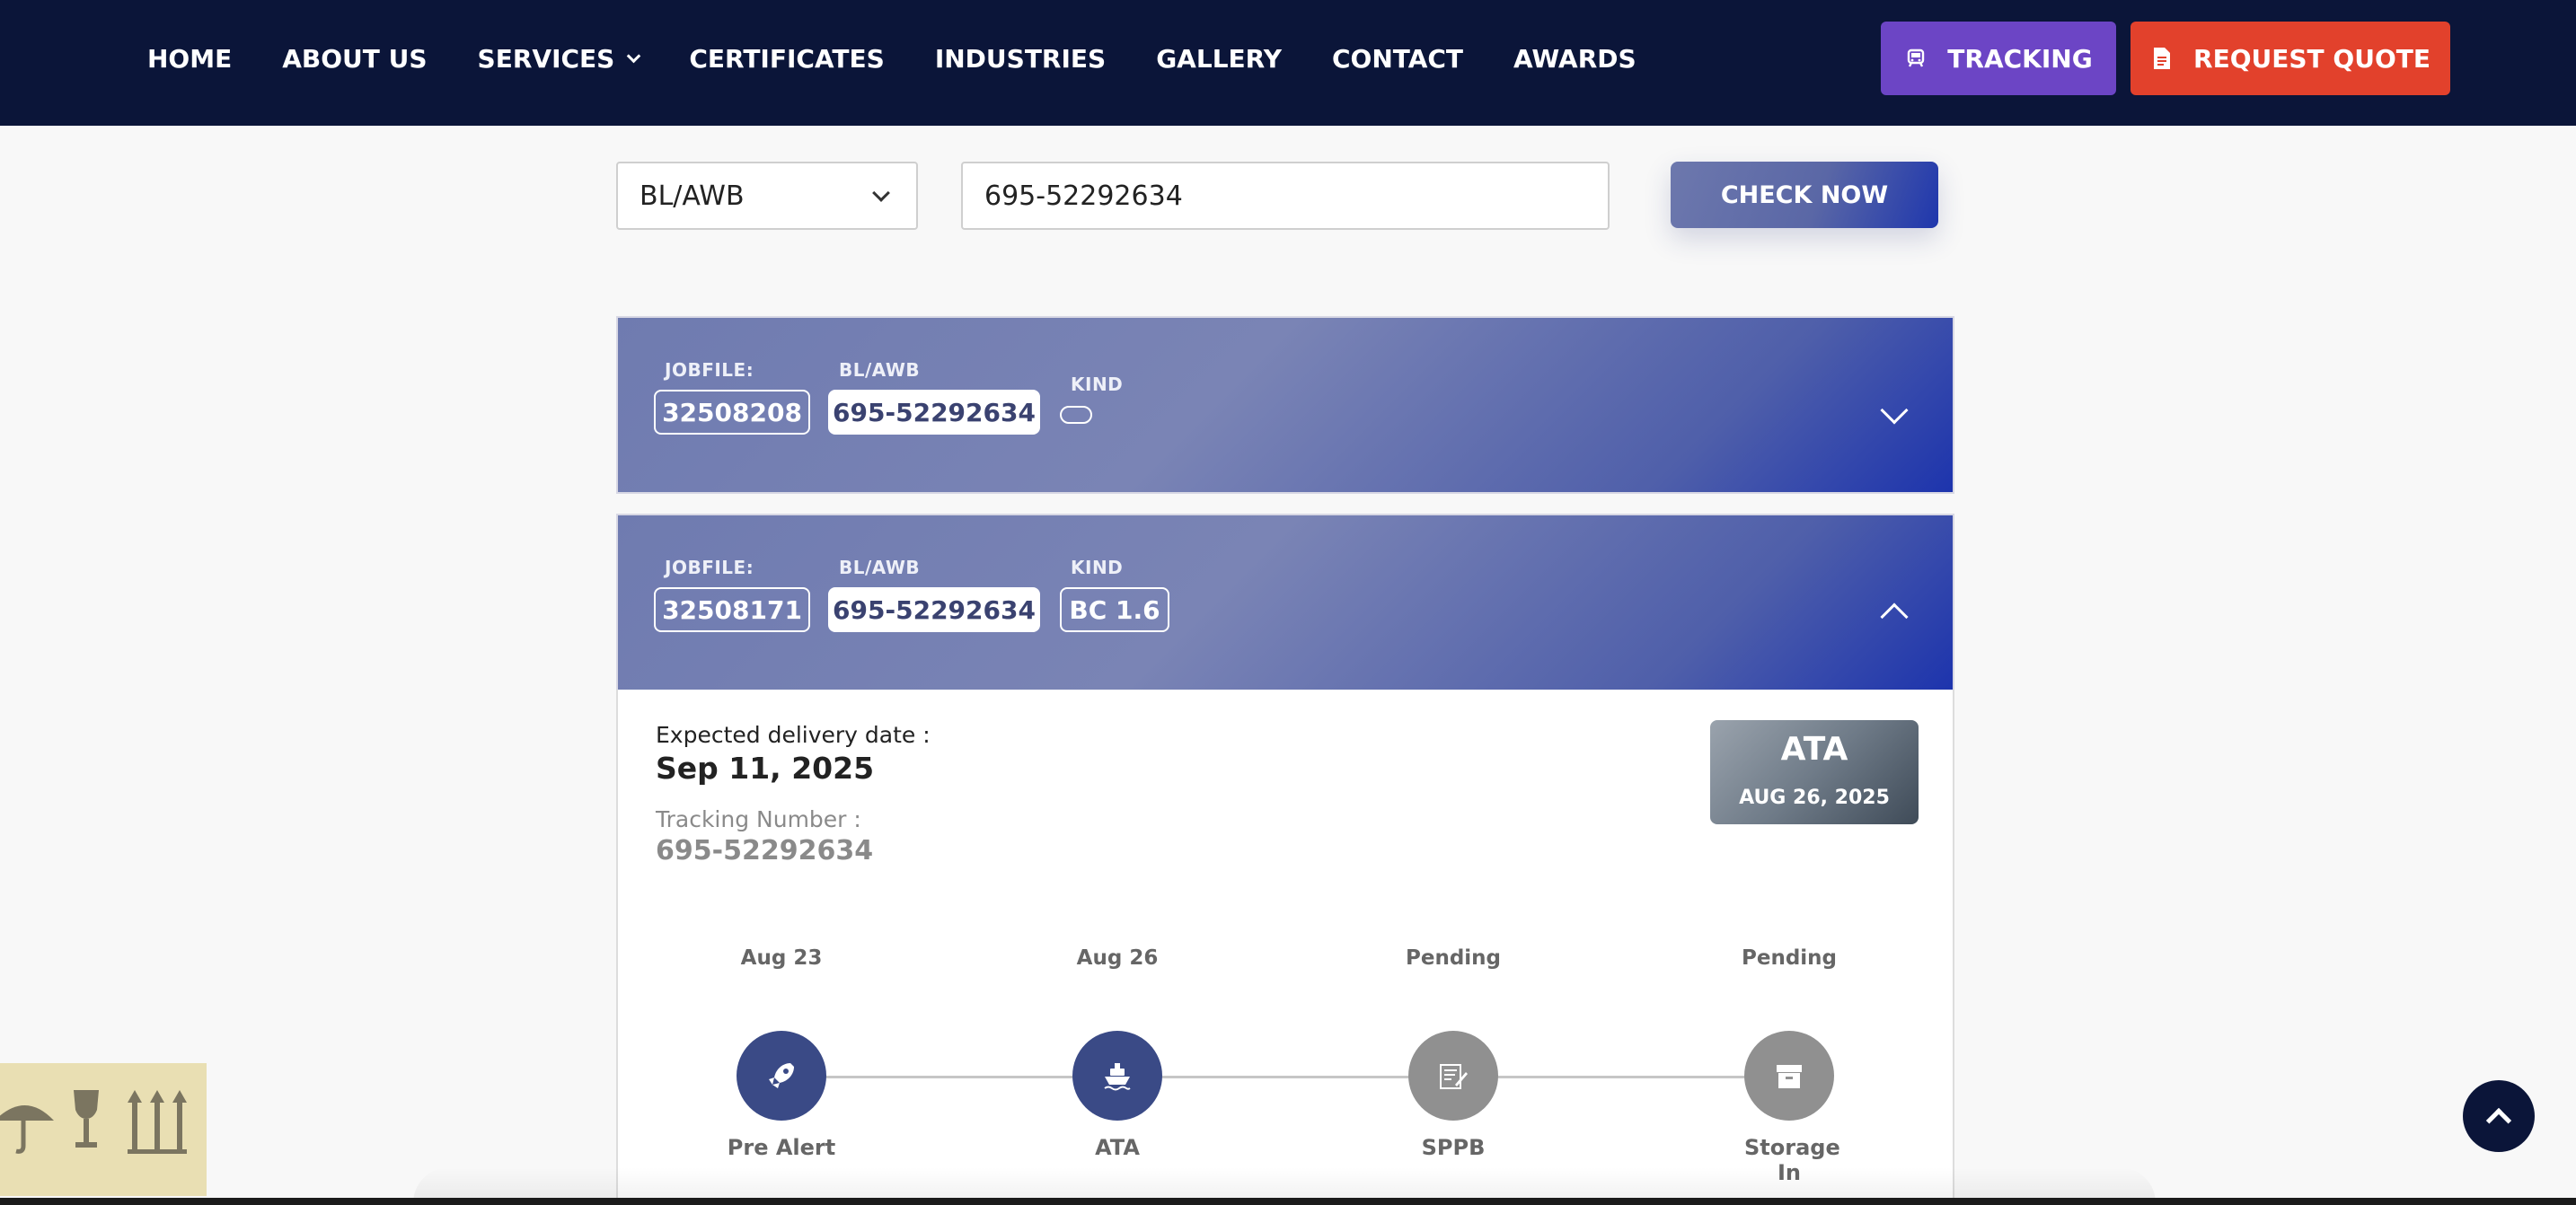  Describe the element at coordinates (1789, 1076) in the screenshot. I see `archive-box-icon` at that location.